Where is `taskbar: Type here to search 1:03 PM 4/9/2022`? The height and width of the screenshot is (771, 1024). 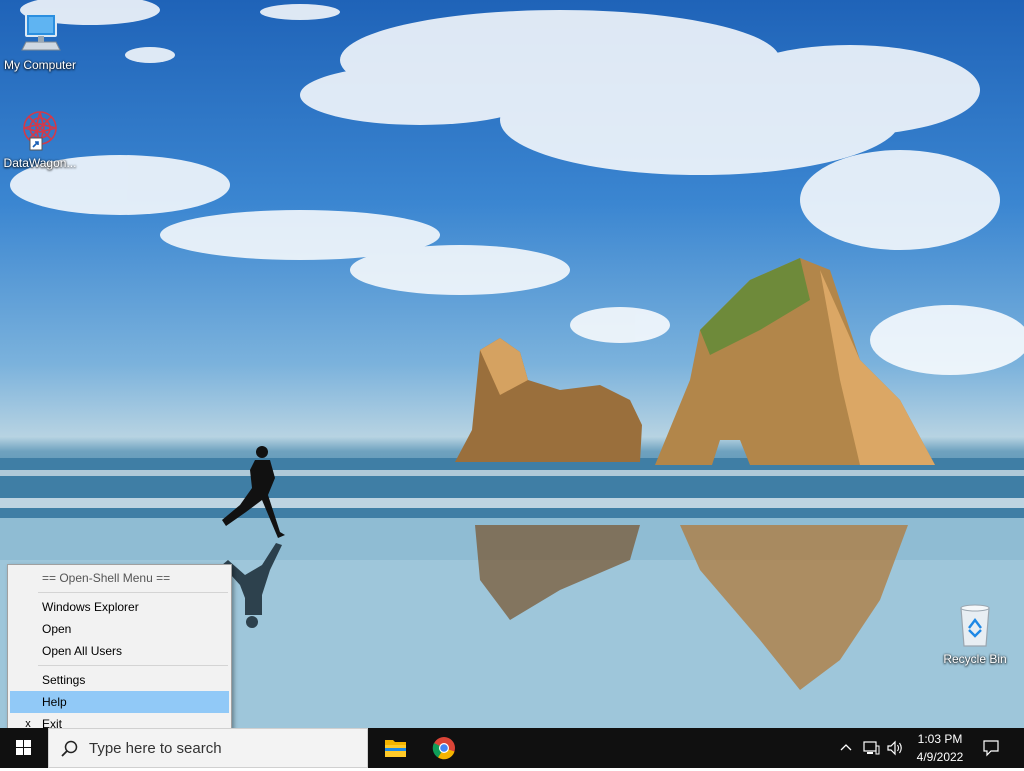 taskbar: Type here to search 1:03 PM 4/9/2022 is located at coordinates (512, 748).